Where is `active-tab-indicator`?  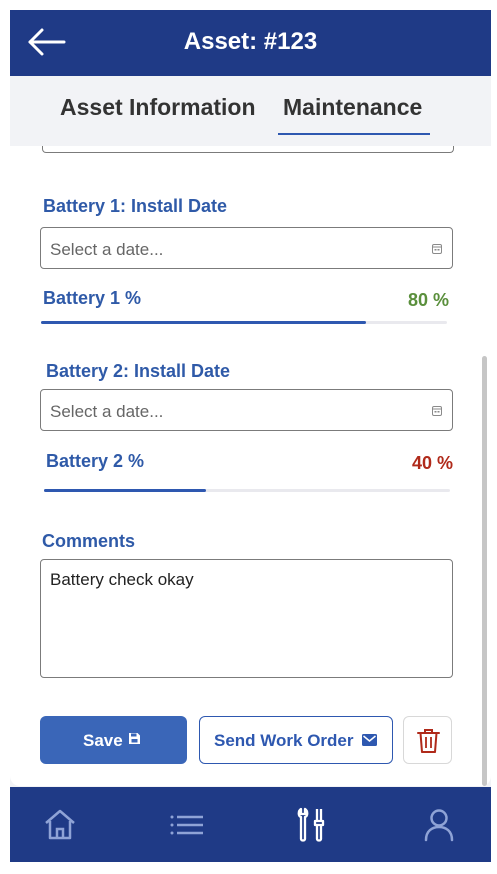 active-tab-indicator is located at coordinates (354, 134).